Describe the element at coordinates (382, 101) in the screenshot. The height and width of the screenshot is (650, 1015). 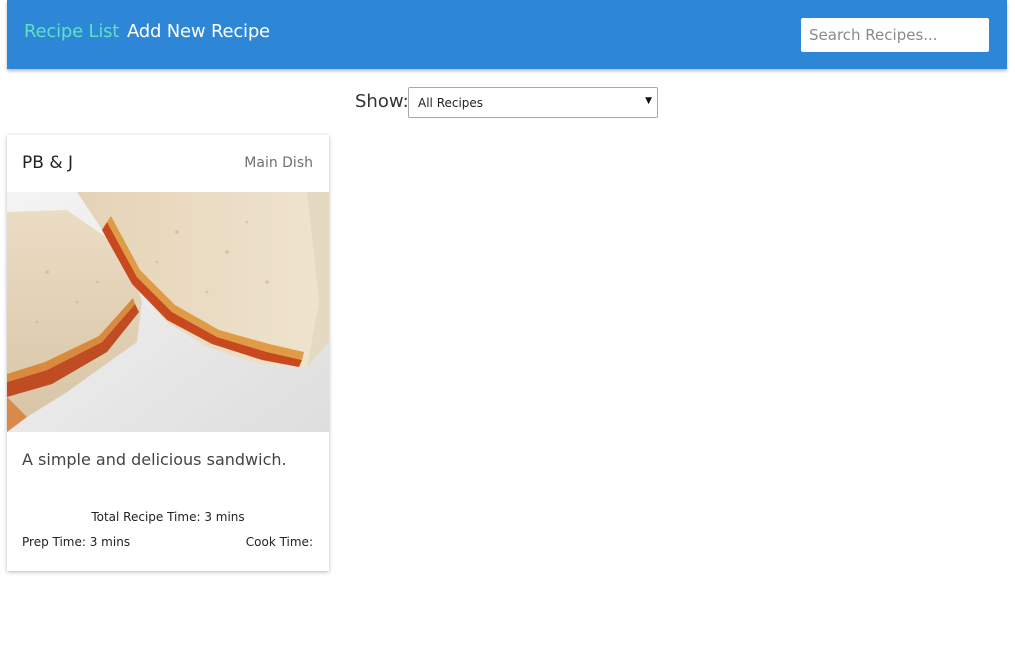
I see `filter-label: Show:` at that location.